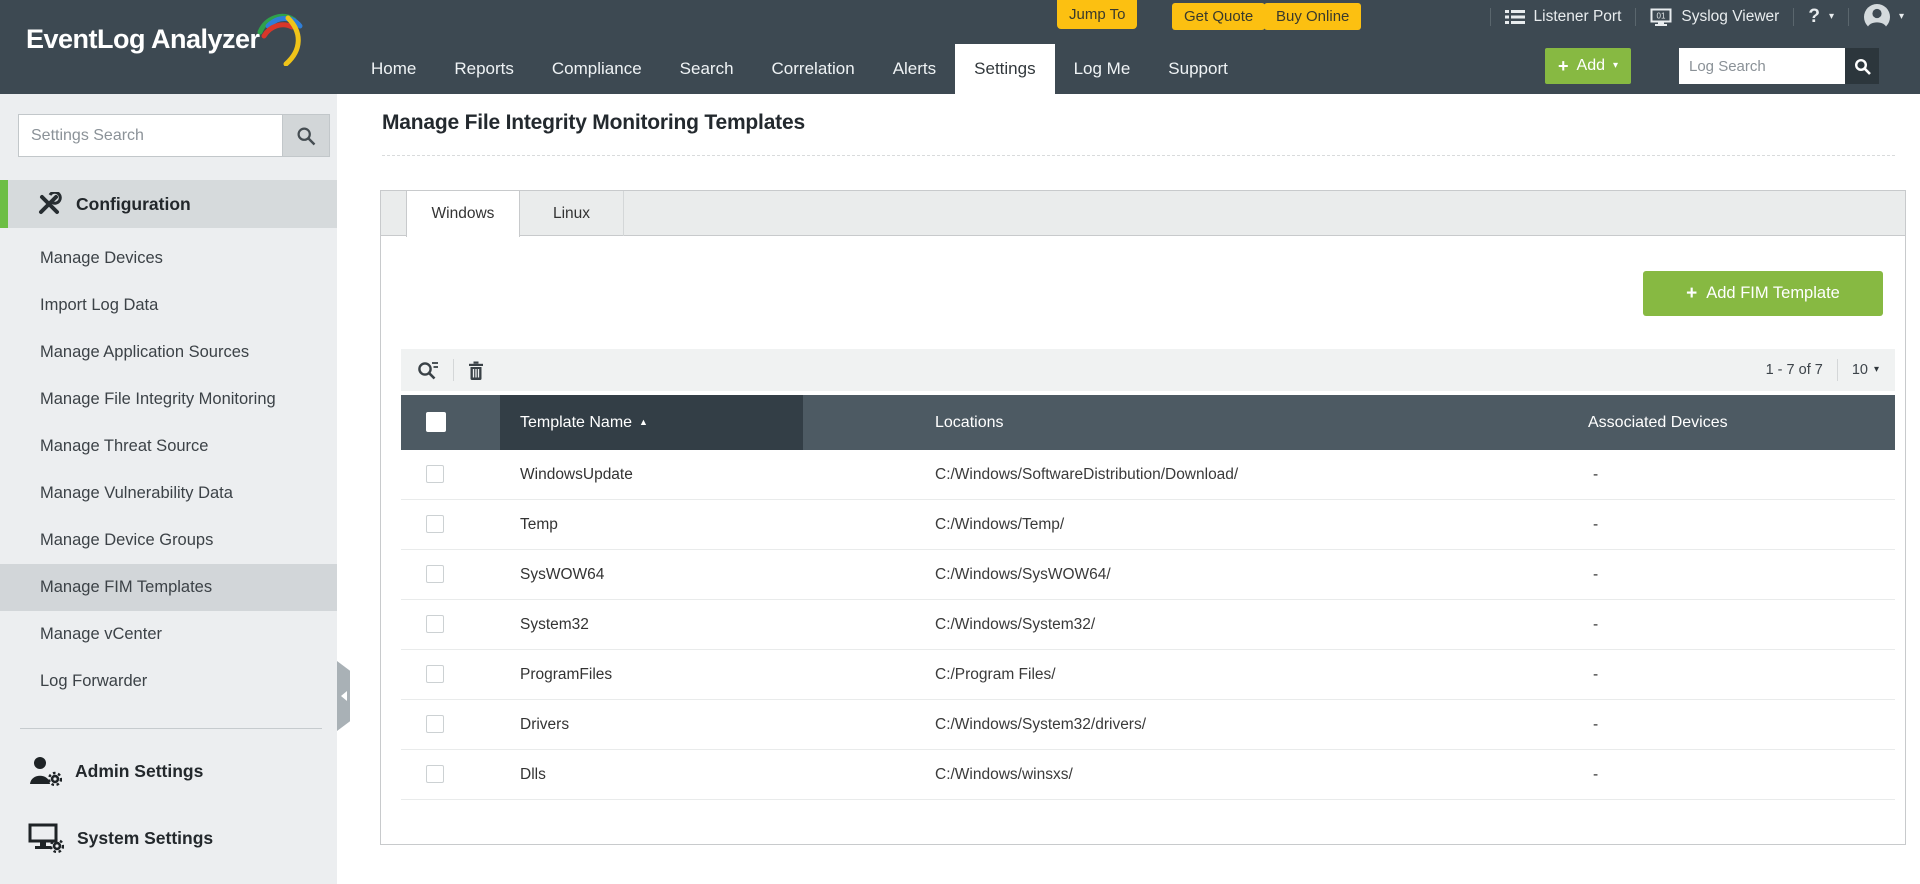 The height and width of the screenshot is (884, 1920). Describe the element at coordinates (168, 493) in the screenshot. I see `sidebar-item-manage-vulnerability-data: Manage Vulnerability Data` at that location.